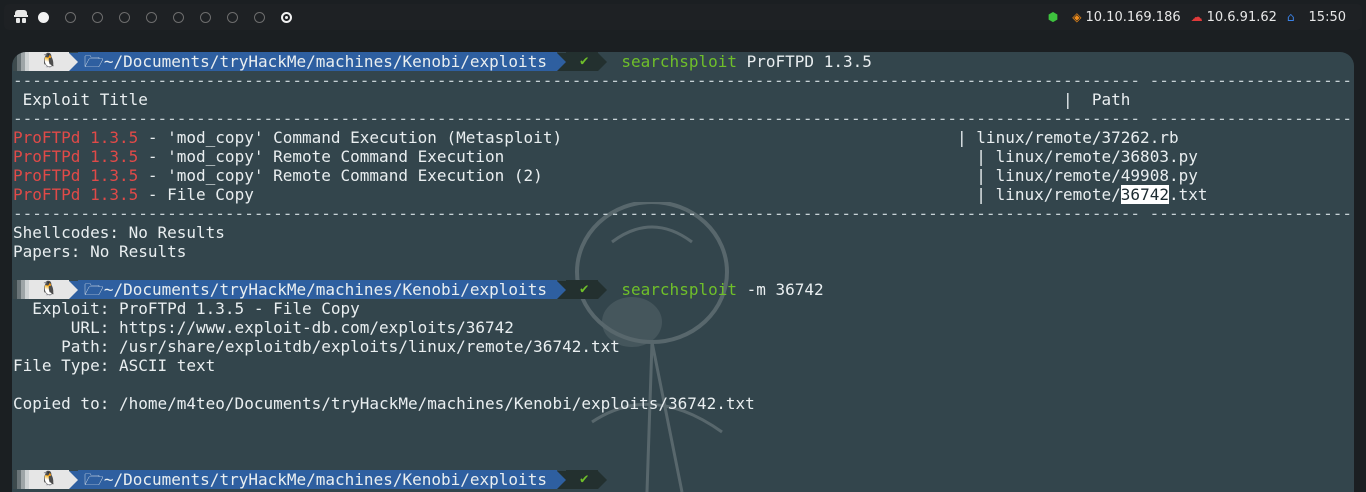 This screenshot has height=492, width=1366. I want to click on clock: 15:50, so click(1327, 17).